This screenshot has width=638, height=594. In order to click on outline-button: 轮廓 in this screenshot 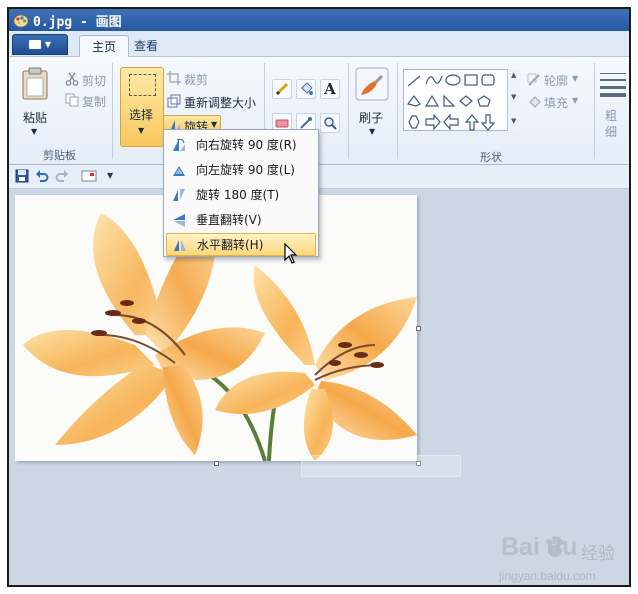, I will do `click(556, 80)`.